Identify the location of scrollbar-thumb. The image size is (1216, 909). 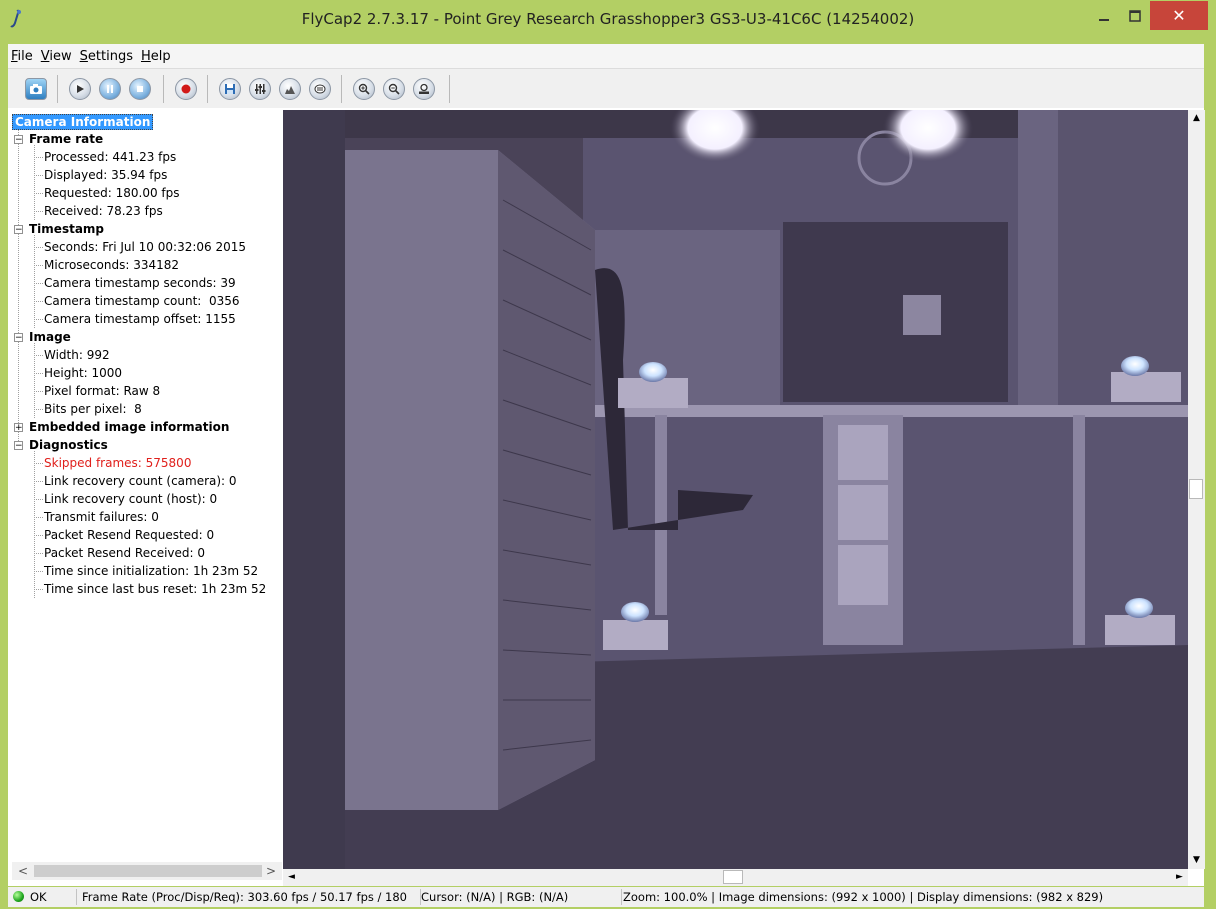
(148, 871).